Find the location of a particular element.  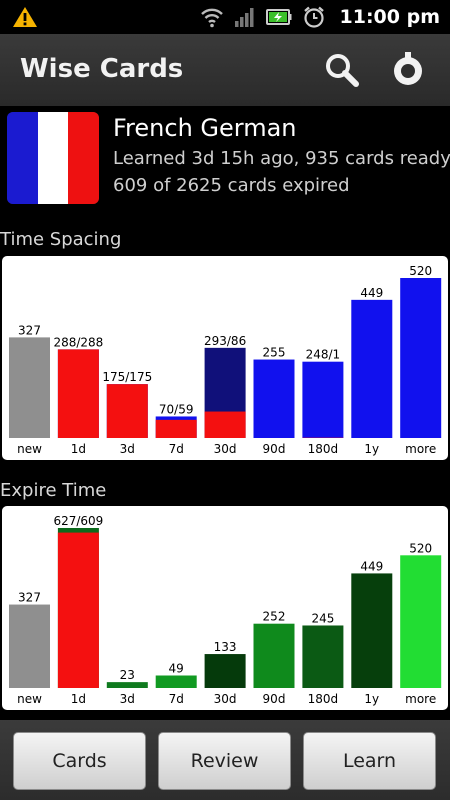

time-spacing-category-label-90d: 90d is located at coordinates (274, 449).